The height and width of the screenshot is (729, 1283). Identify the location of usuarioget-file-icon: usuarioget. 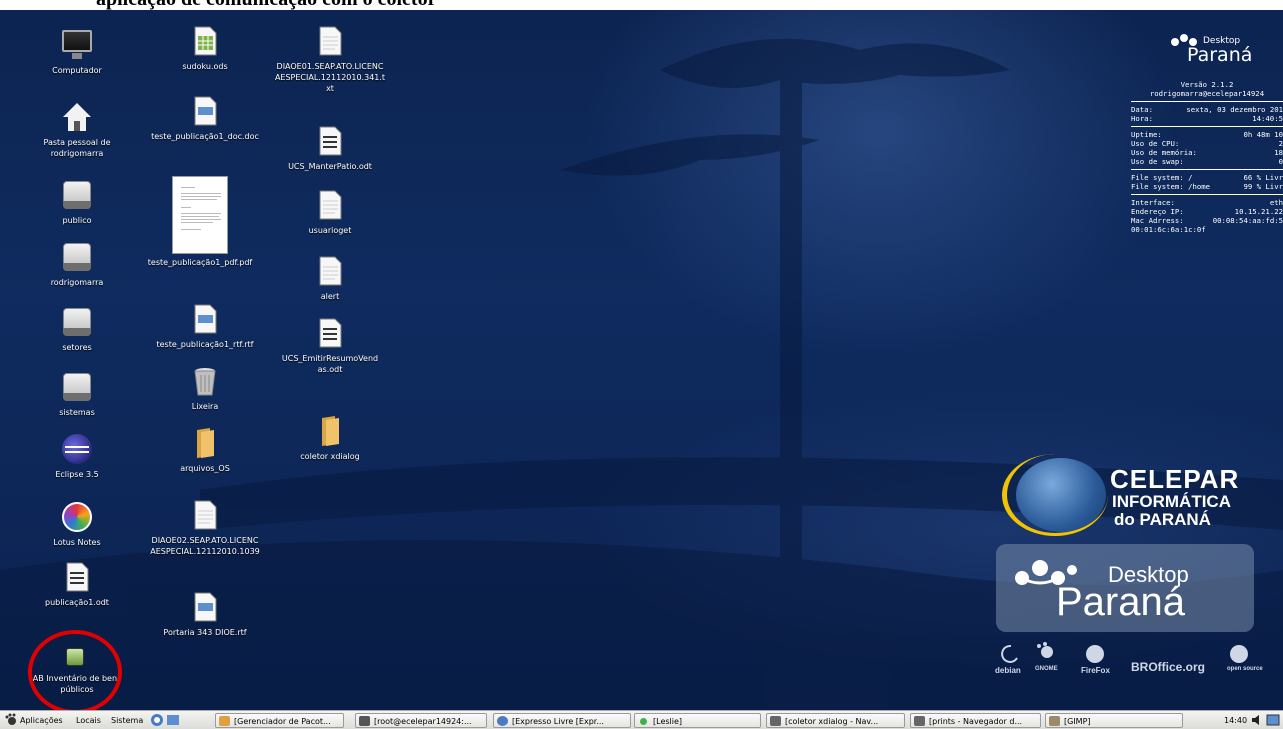
(330, 212).